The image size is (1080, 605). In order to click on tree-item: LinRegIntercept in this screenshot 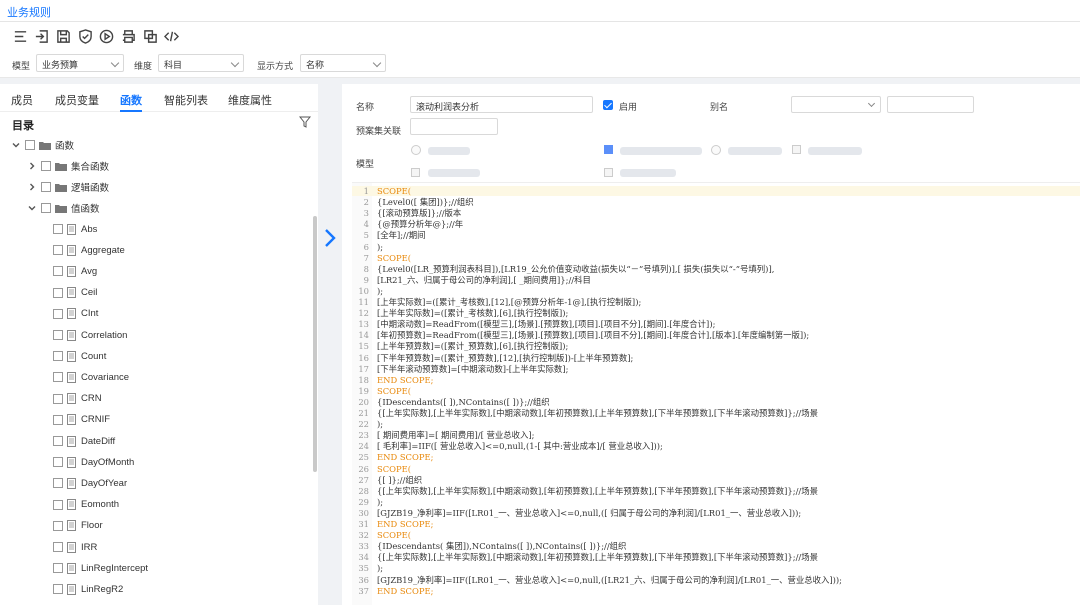, I will do `click(100, 568)`.